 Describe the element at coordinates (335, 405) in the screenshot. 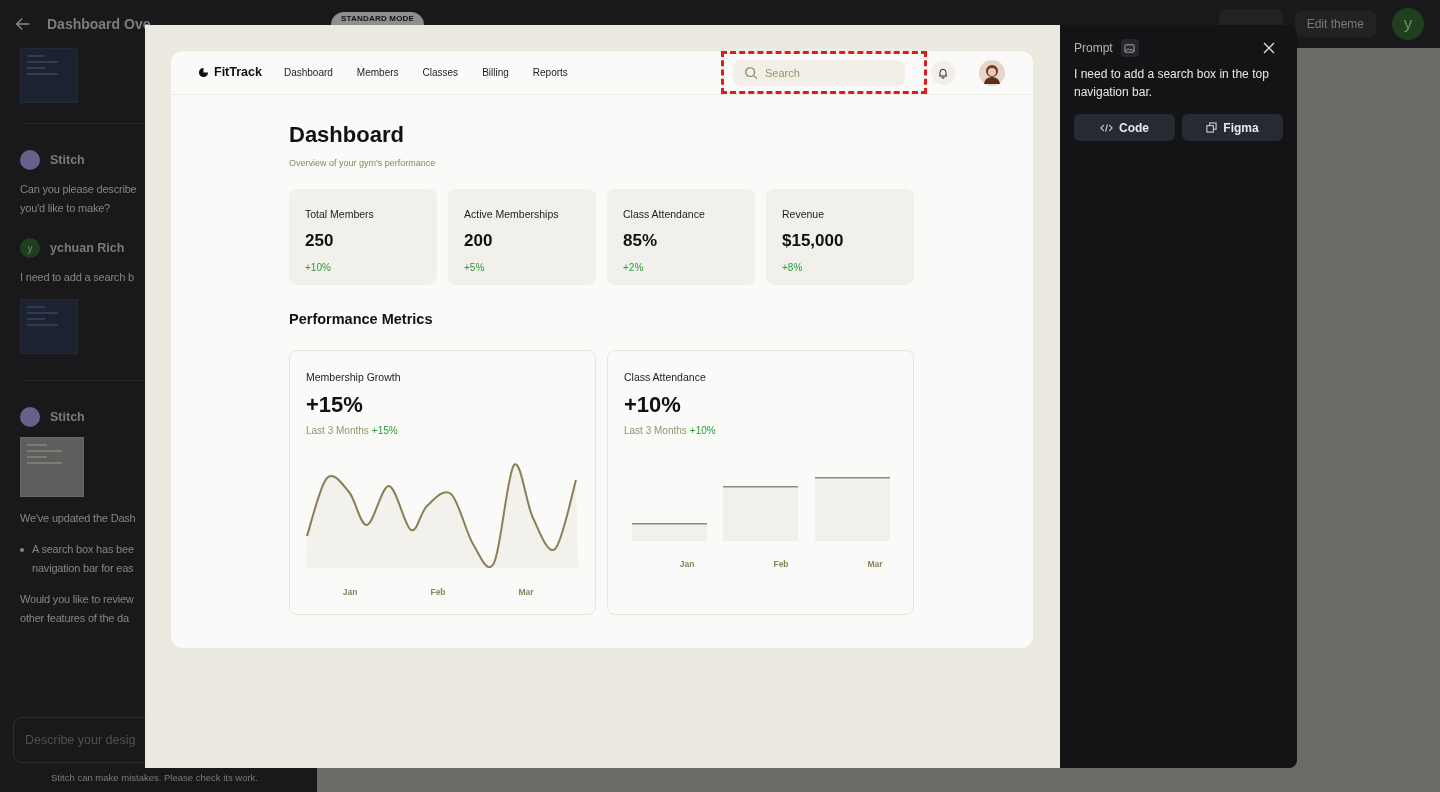

I see `chart-value: +15%` at that location.